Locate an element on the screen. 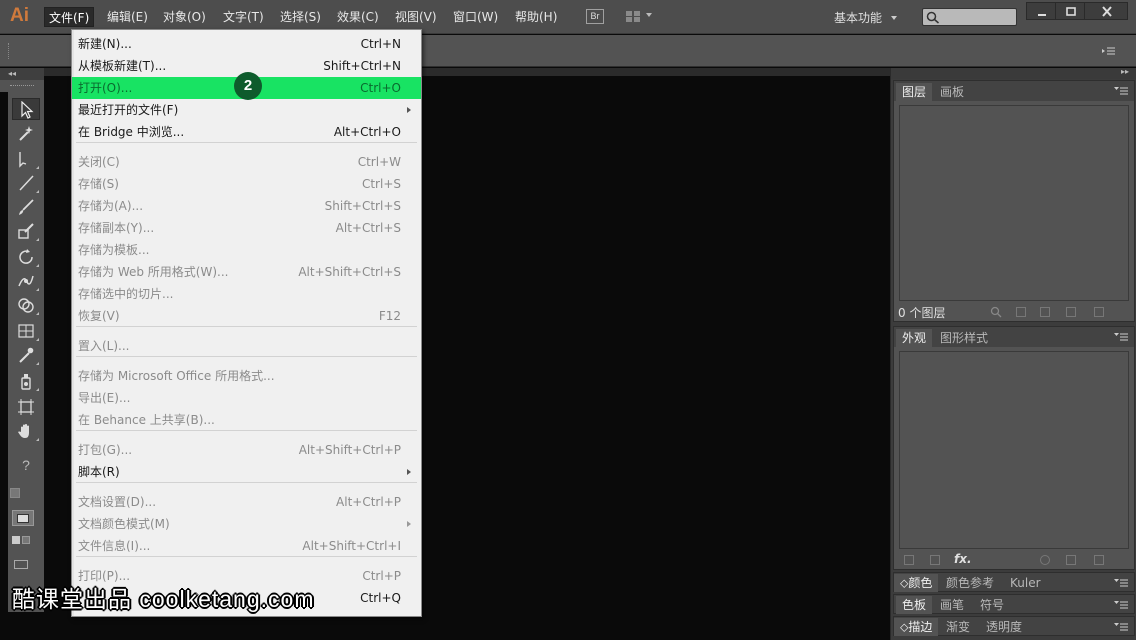 This screenshot has width=1136, height=640. menu-item-label: 存储(S) is located at coordinates (98, 184).